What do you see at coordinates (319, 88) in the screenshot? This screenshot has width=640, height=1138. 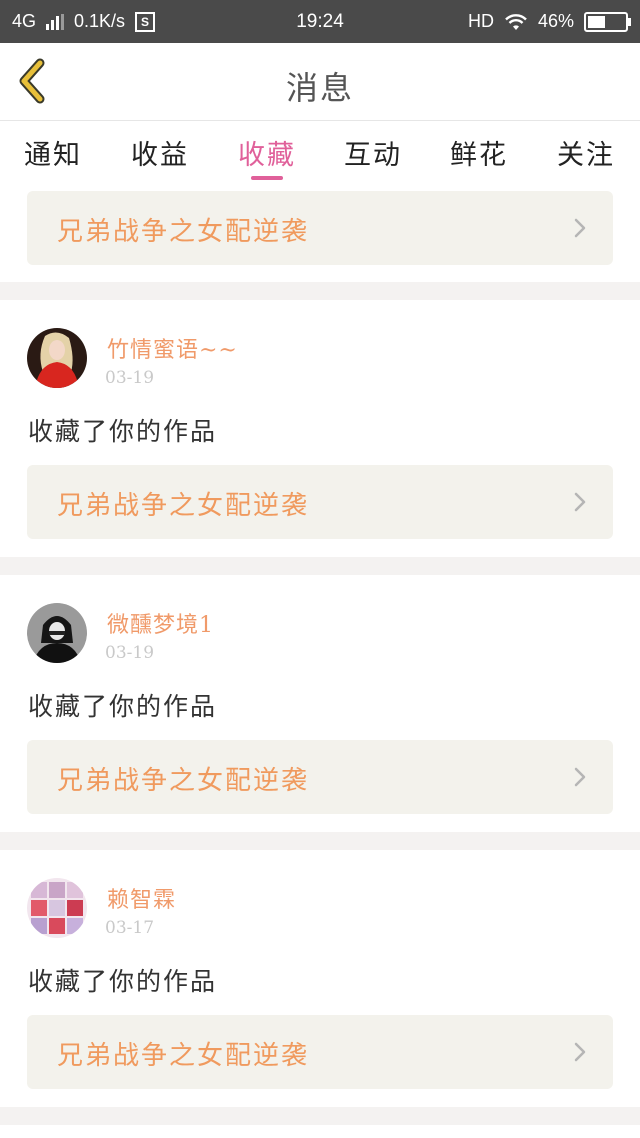 I see `page-title: 消息` at bounding box center [319, 88].